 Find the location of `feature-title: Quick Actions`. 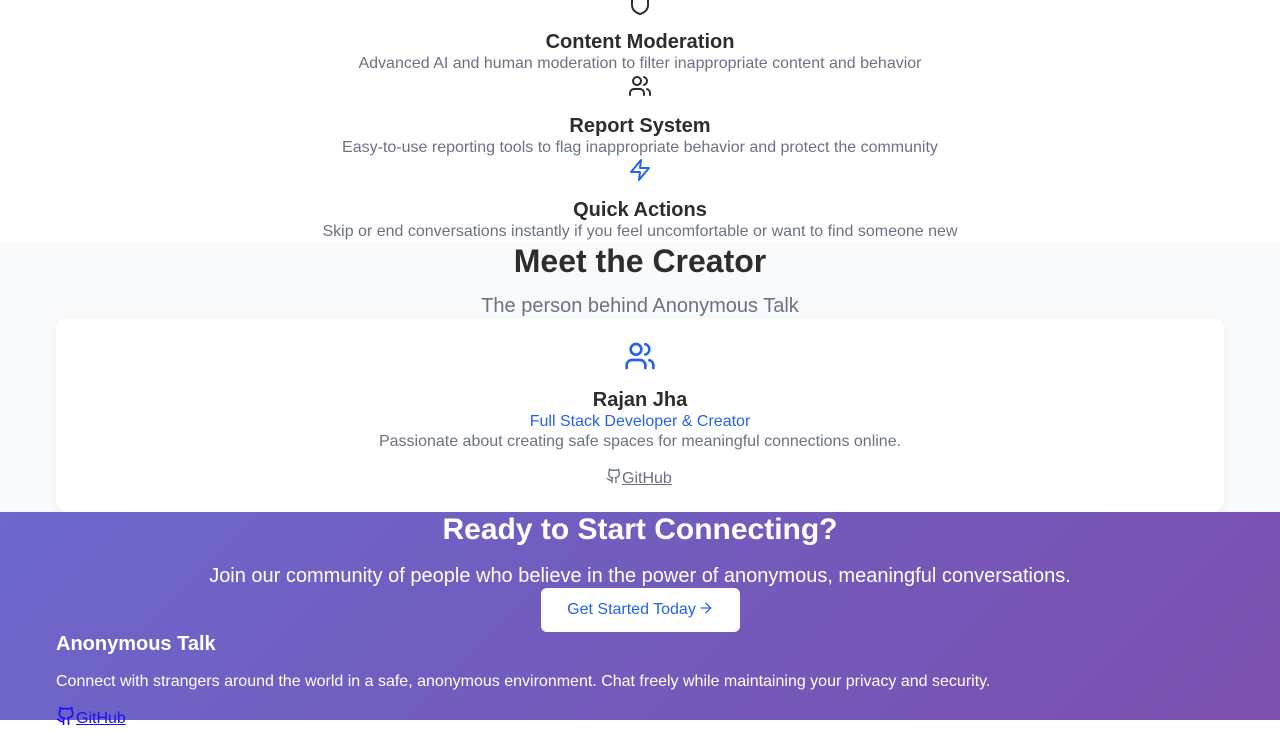

feature-title: Quick Actions is located at coordinates (640, 210).